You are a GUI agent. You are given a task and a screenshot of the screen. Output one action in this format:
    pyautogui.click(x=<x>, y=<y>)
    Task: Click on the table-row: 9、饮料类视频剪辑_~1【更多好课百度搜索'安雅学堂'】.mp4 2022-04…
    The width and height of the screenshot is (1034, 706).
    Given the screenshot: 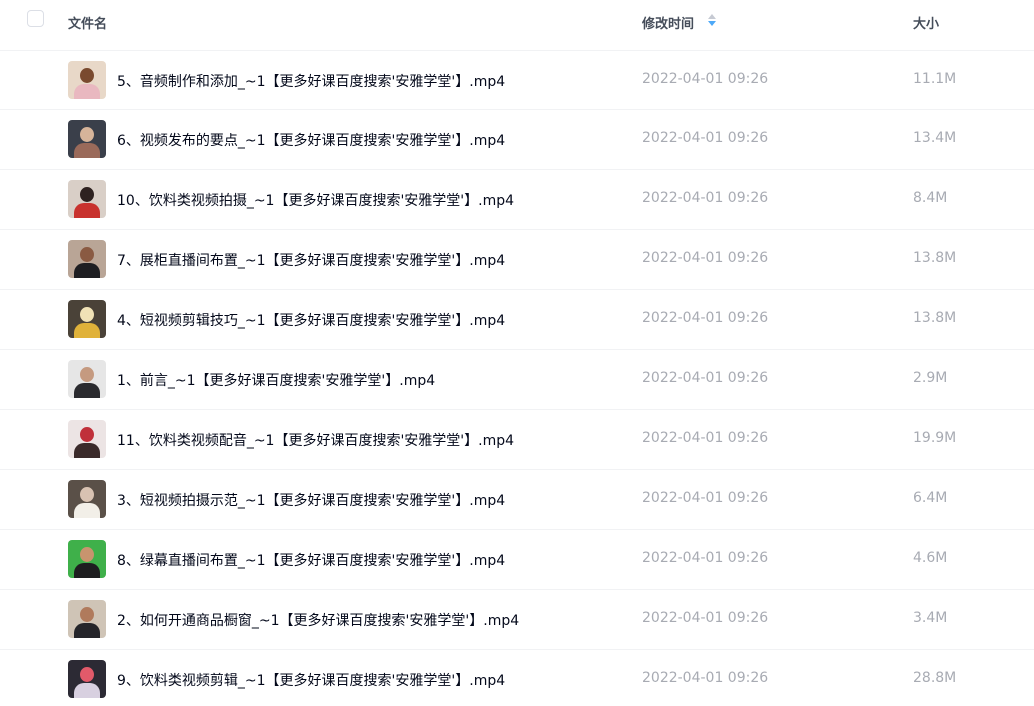 What is the action you would take?
    pyautogui.click(x=517, y=678)
    